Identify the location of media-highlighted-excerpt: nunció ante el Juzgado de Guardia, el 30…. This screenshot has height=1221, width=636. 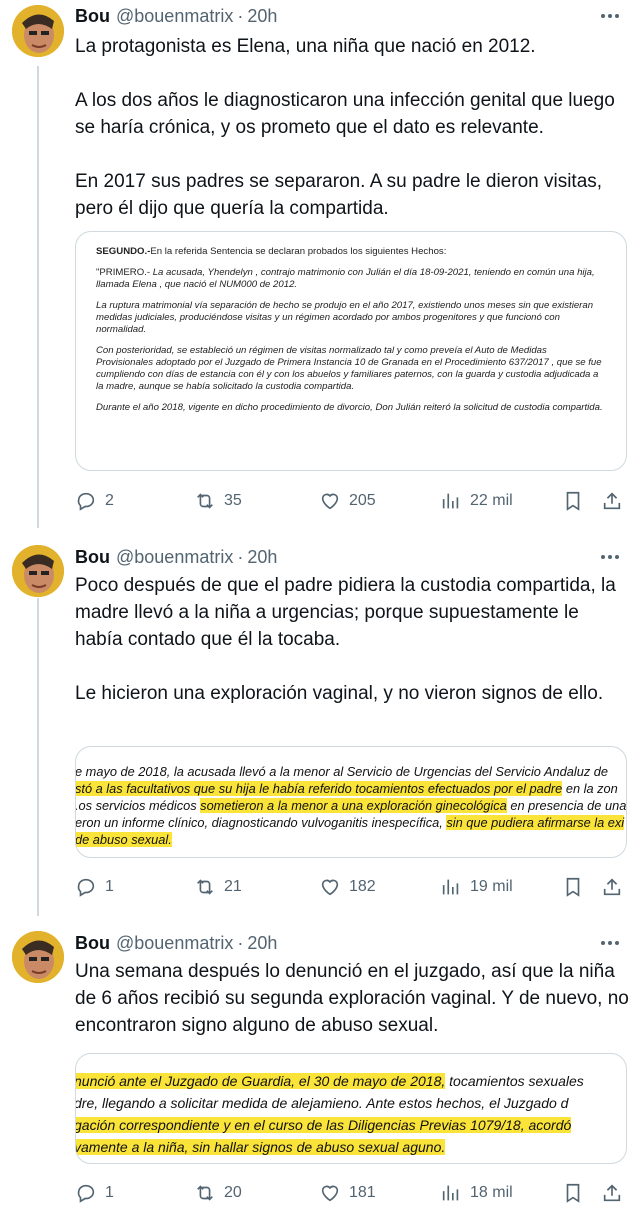
(351, 1108).